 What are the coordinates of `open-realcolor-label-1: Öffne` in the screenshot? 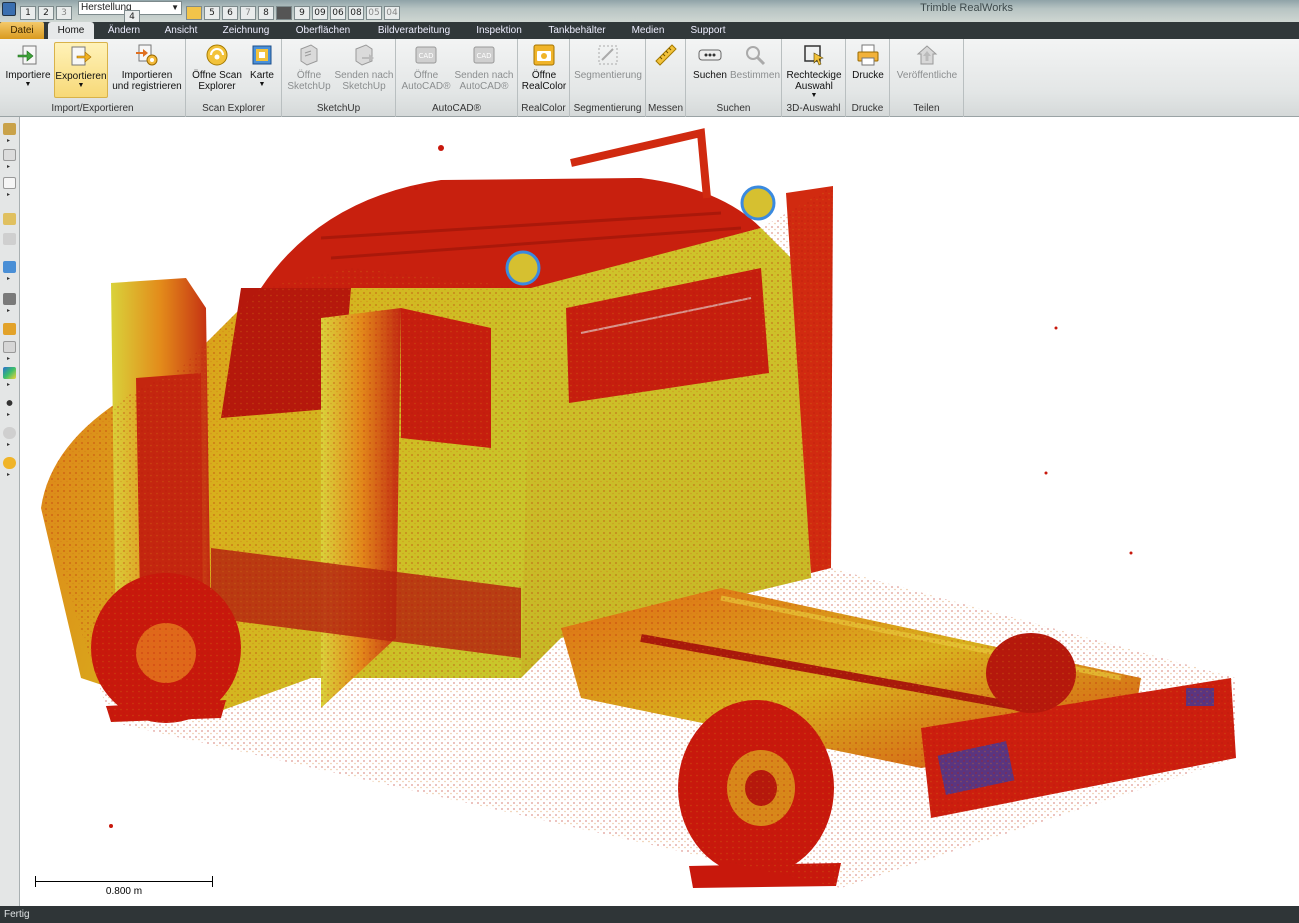 It's located at (544, 75).